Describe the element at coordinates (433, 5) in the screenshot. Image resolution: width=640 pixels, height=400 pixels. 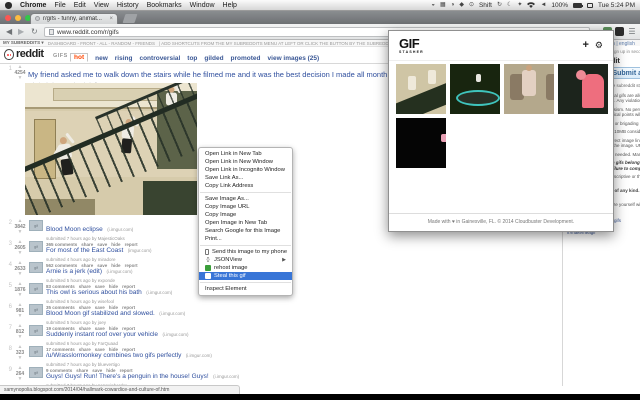
I see `display-icon: ◒` at that location.